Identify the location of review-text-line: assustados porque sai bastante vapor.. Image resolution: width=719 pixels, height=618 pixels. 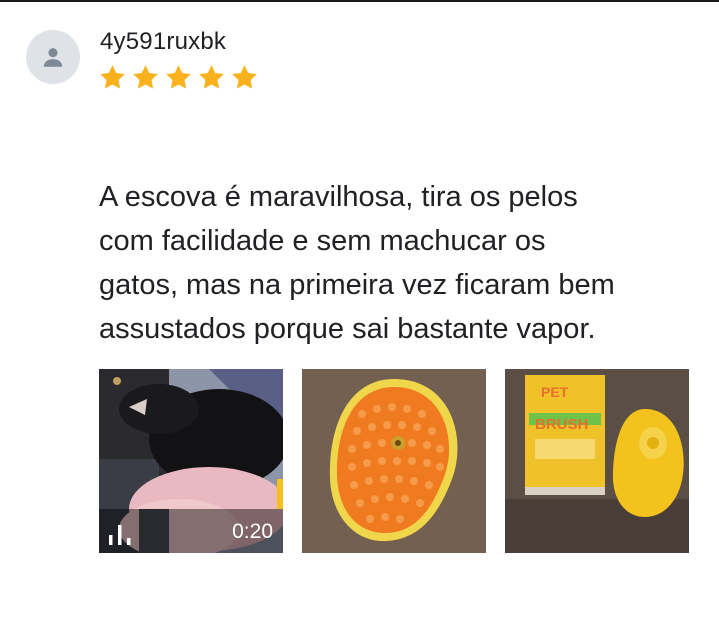
(347, 329).